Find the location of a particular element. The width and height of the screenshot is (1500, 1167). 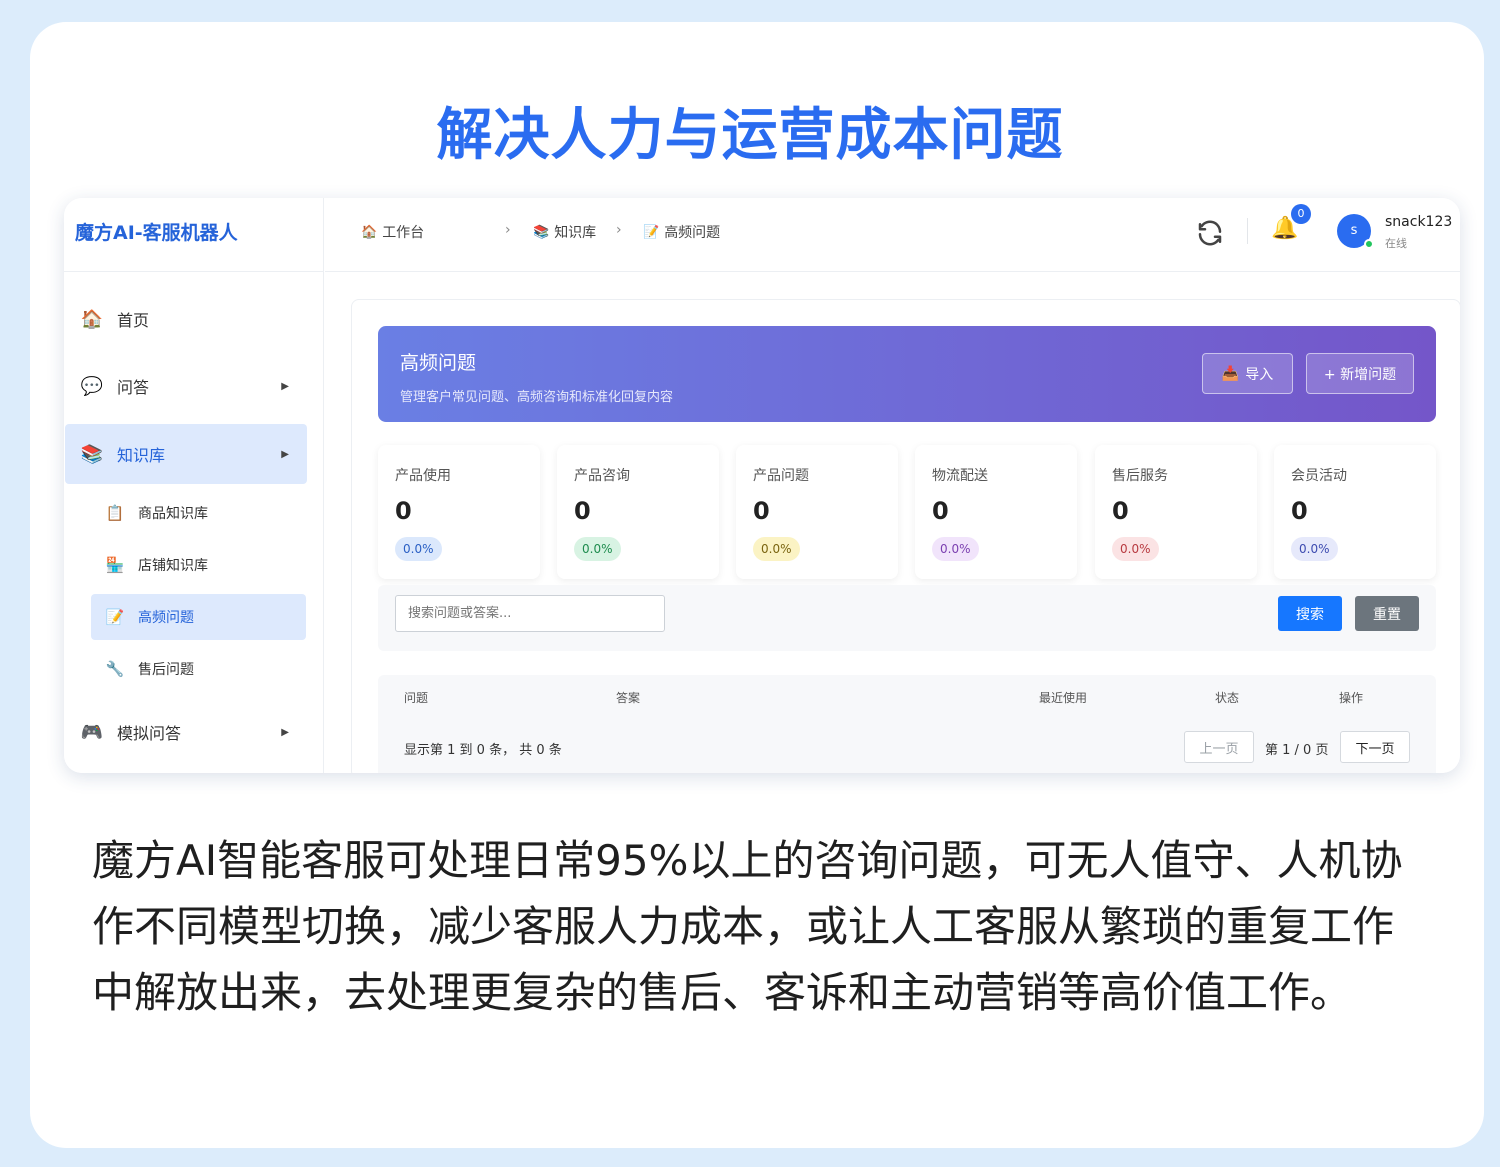

search-button: 搜索 is located at coordinates (1310, 613).